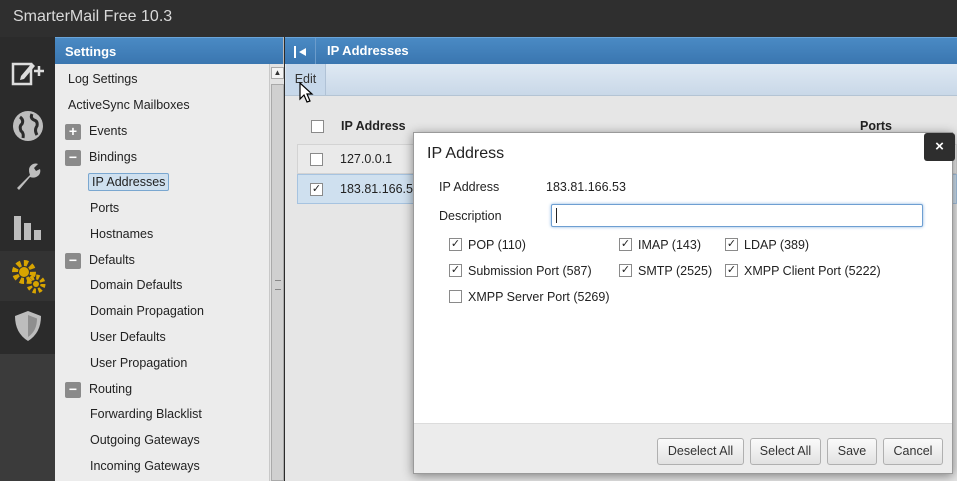  Describe the element at coordinates (556, 215) in the screenshot. I see `text-caret` at that location.